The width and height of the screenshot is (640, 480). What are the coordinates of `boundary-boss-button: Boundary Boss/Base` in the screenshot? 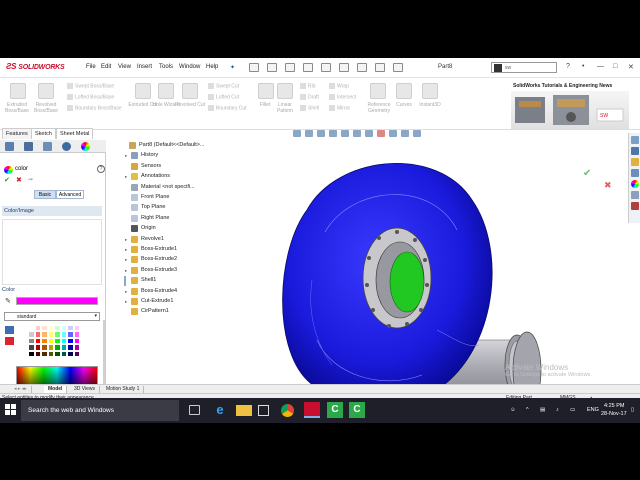 It's located at (94, 108).